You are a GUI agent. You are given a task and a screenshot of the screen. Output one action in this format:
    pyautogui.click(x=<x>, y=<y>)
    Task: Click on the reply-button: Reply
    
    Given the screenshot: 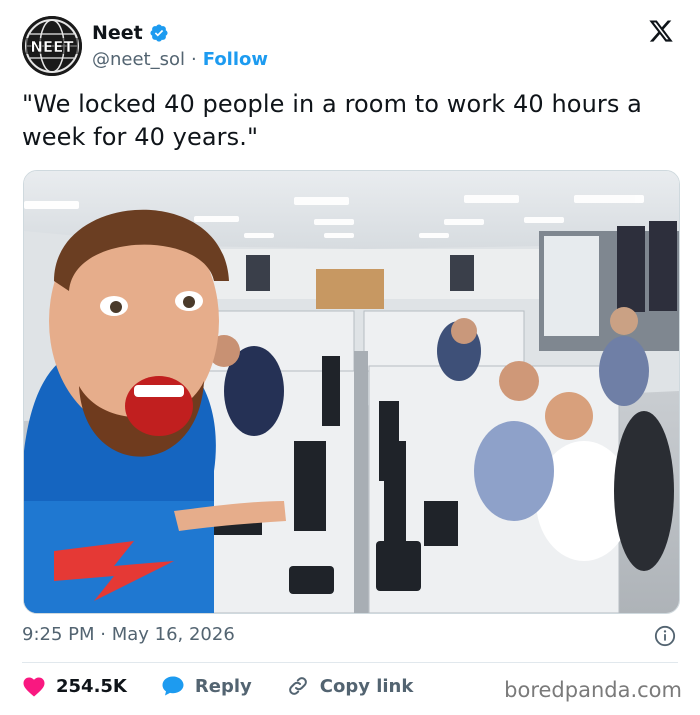 What is the action you would take?
    pyautogui.click(x=206, y=686)
    